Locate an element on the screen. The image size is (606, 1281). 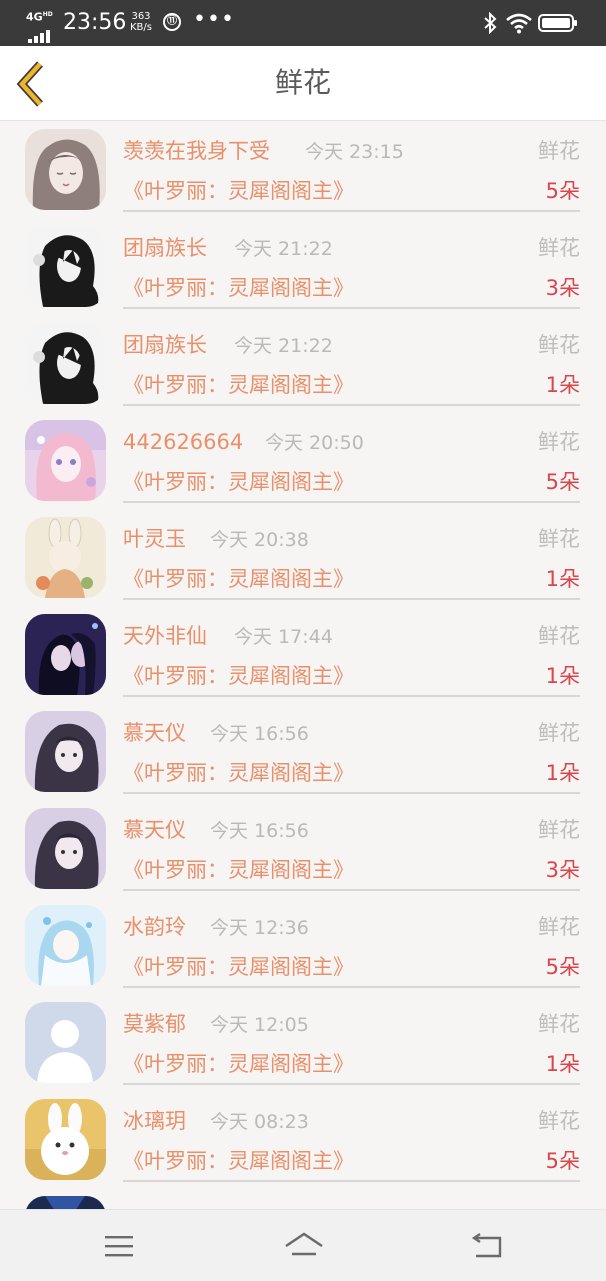
home-button is located at coordinates (304, 1246).